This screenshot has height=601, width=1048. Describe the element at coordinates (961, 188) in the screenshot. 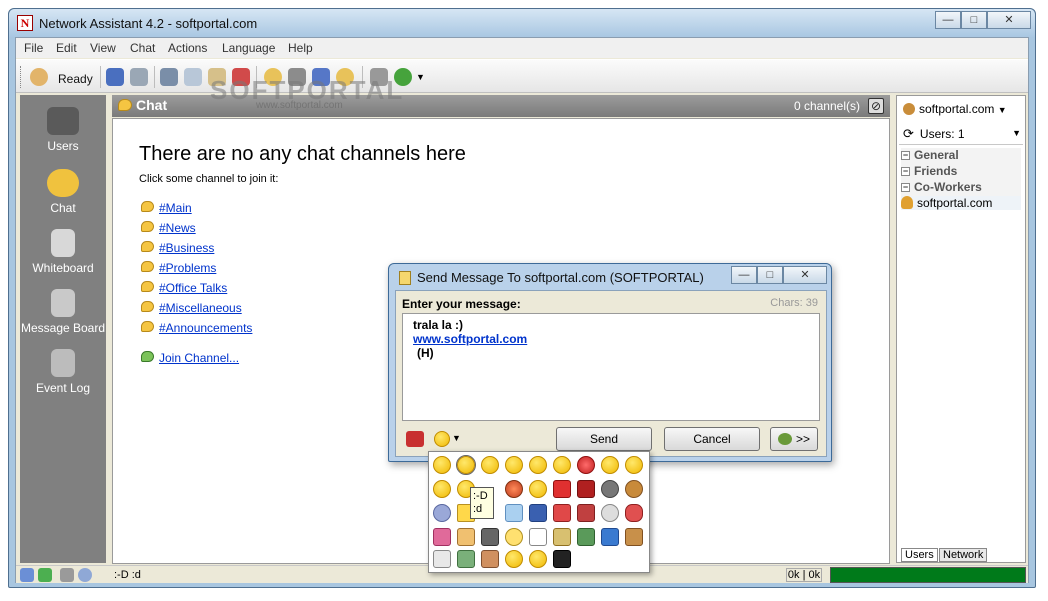

I see `group-co-workers: − Co-Workers` at that location.